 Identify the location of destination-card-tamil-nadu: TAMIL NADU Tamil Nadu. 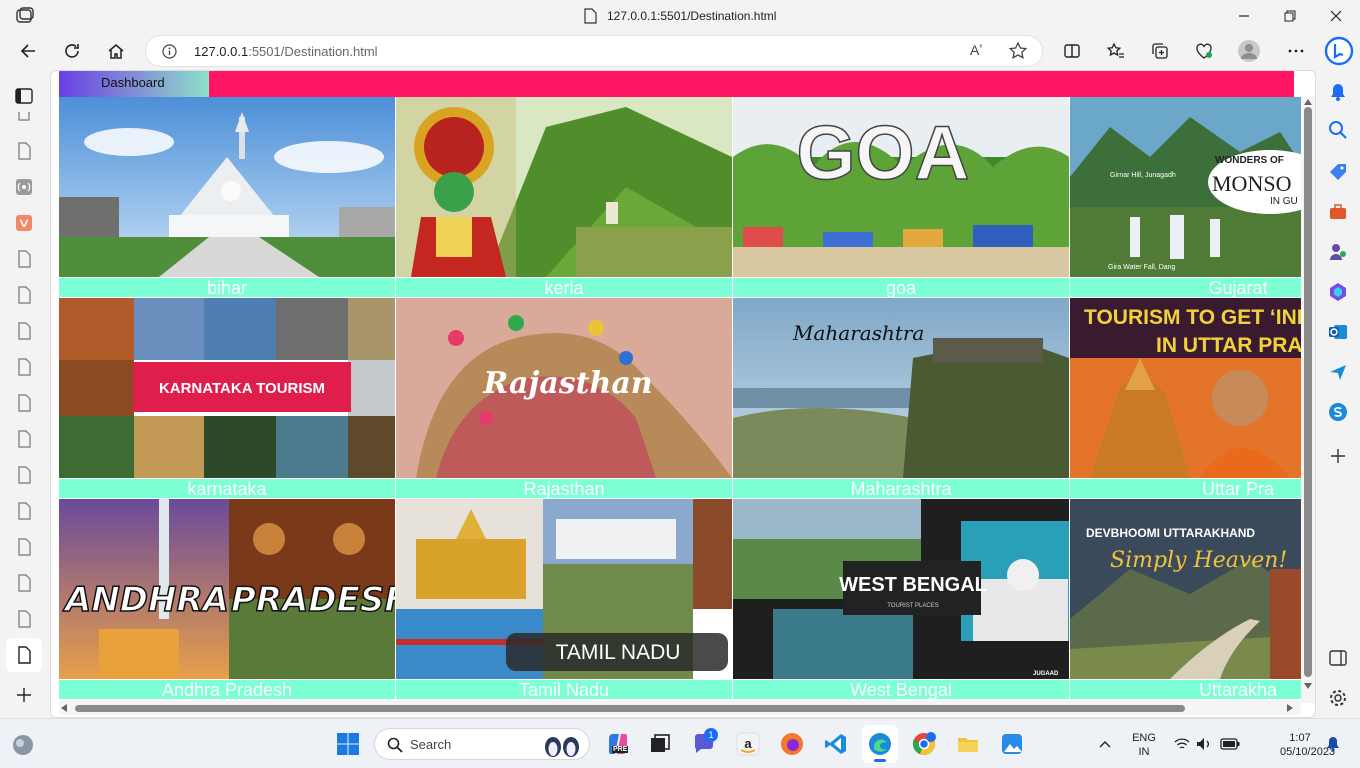
(564, 599).